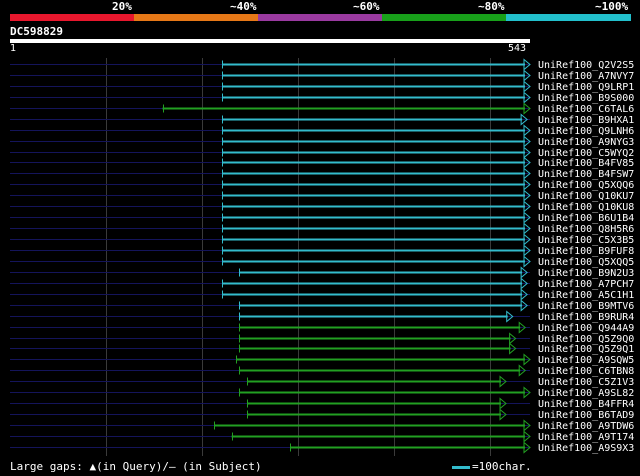 Image resolution: width=640 pixels, height=476 pixels. Describe the element at coordinates (322, 273) in the screenshot. I see `hit-row: UniRef100_B9N2U3` at that location.